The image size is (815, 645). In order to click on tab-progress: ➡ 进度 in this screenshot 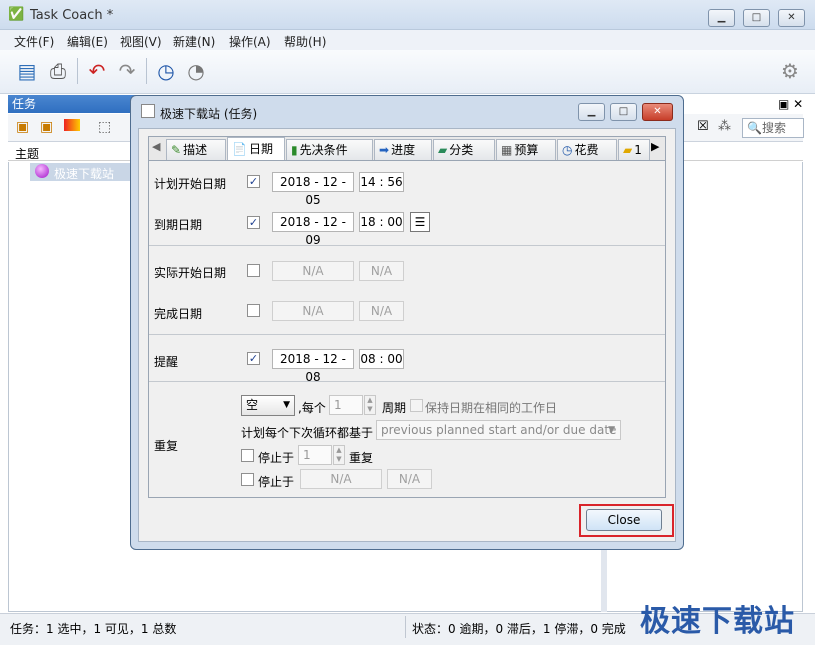, I will do `click(403, 149)`.